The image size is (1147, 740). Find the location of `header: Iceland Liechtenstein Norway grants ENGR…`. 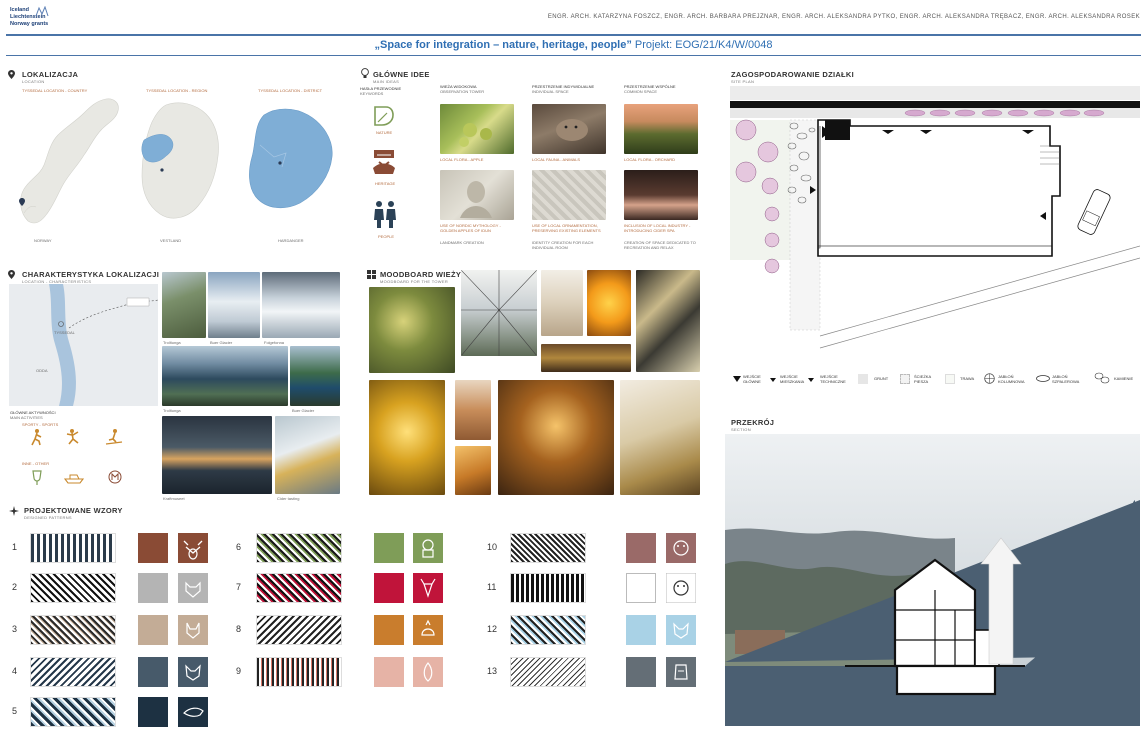

header: Iceland Liechtenstein Norway grants ENGR… is located at coordinates (573, 29).